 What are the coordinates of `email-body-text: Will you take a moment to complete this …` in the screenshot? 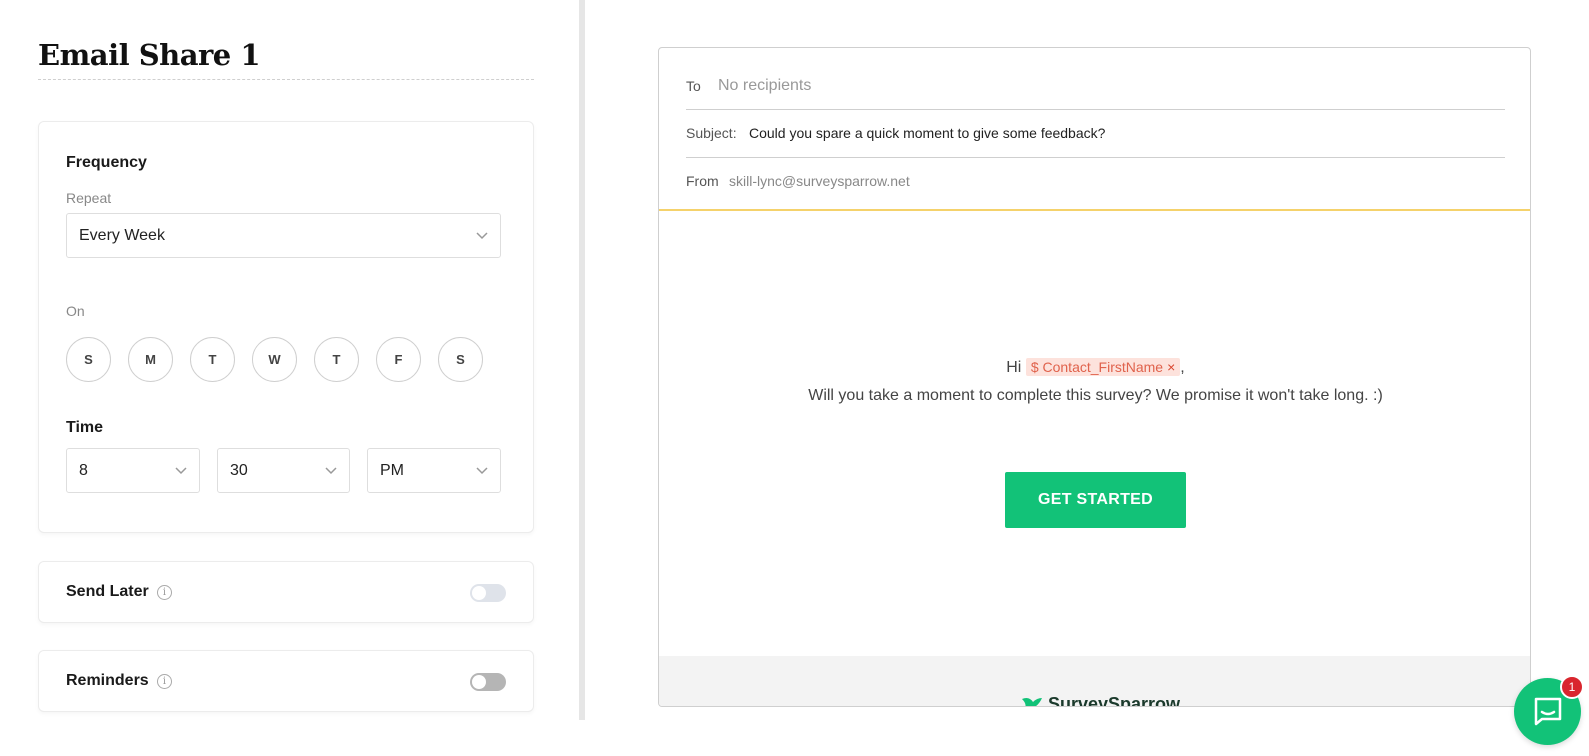 It's located at (1095, 395).